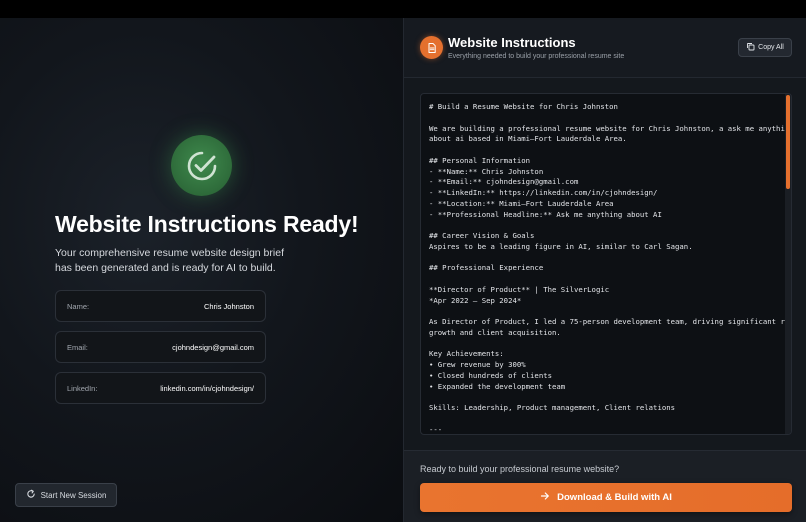 The image size is (806, 522). I want to click on start-new-session-label: Start New Session, so click(73, 495).